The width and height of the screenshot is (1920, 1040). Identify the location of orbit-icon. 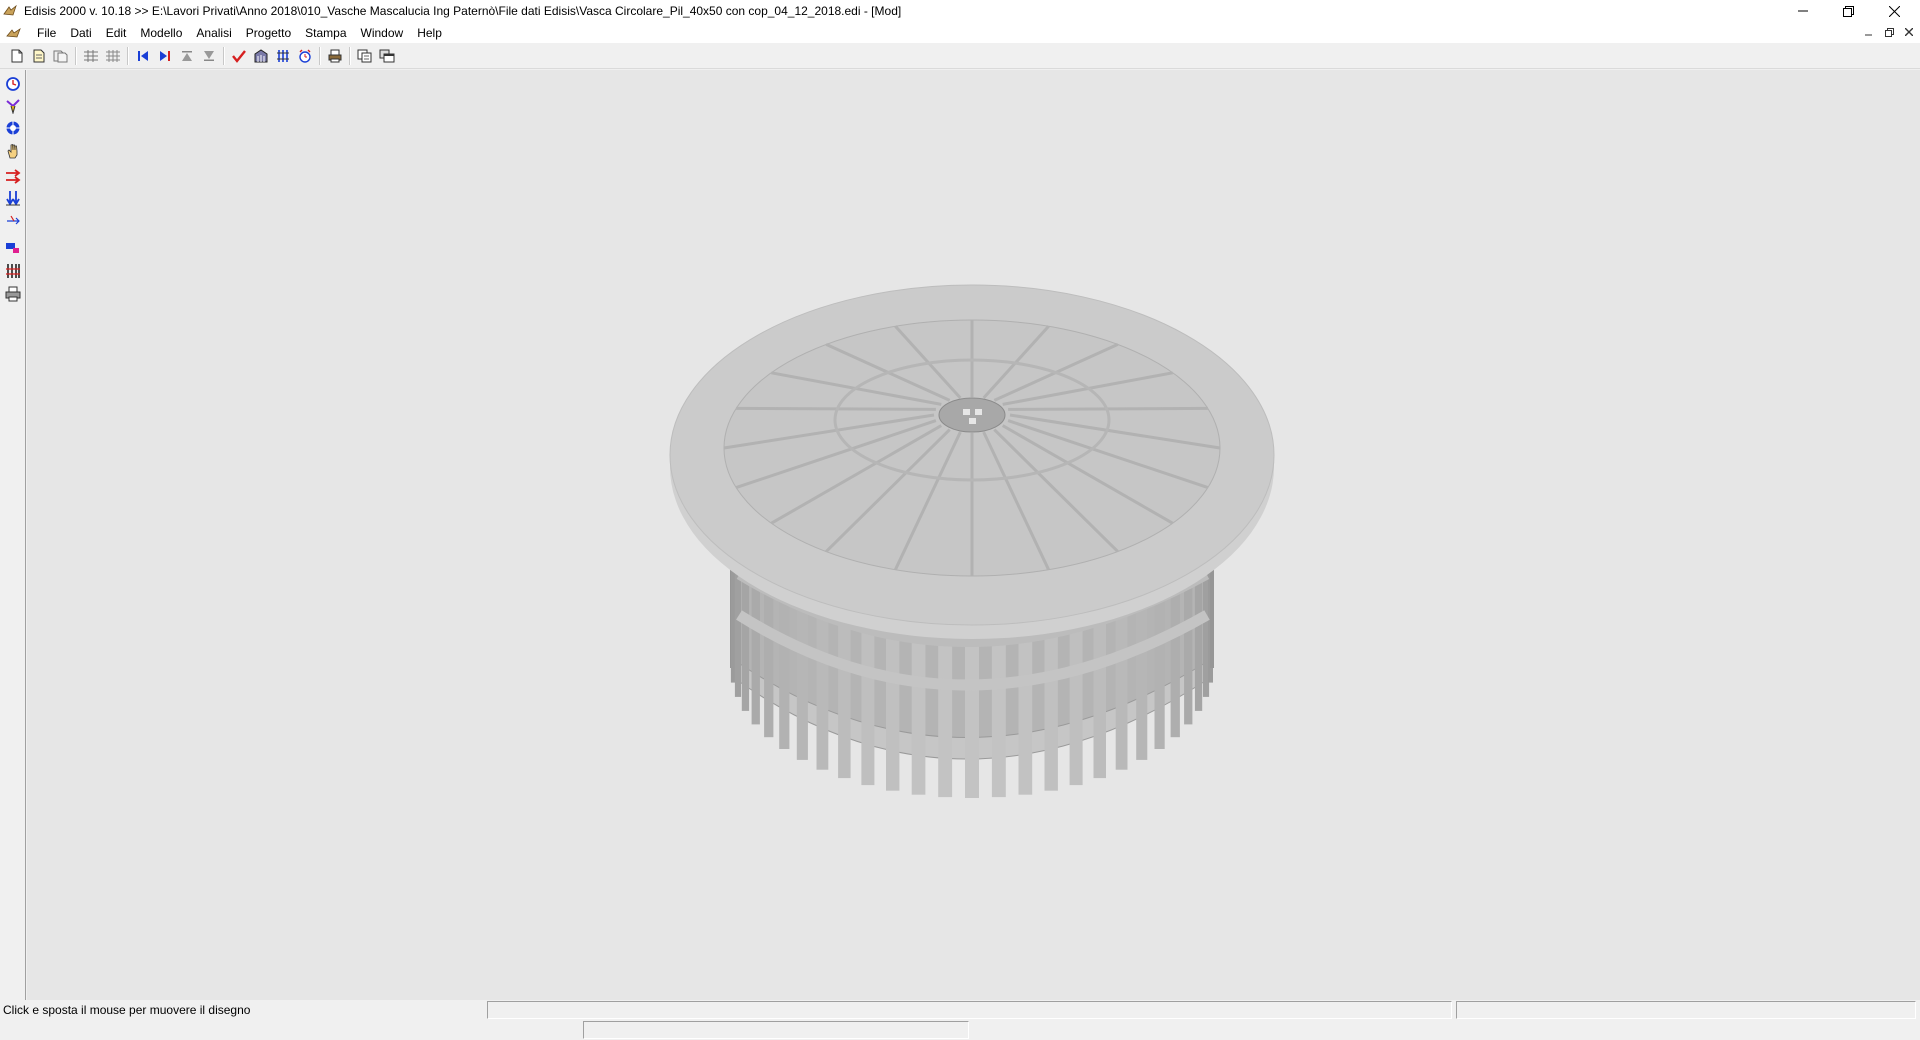
(13, 128).